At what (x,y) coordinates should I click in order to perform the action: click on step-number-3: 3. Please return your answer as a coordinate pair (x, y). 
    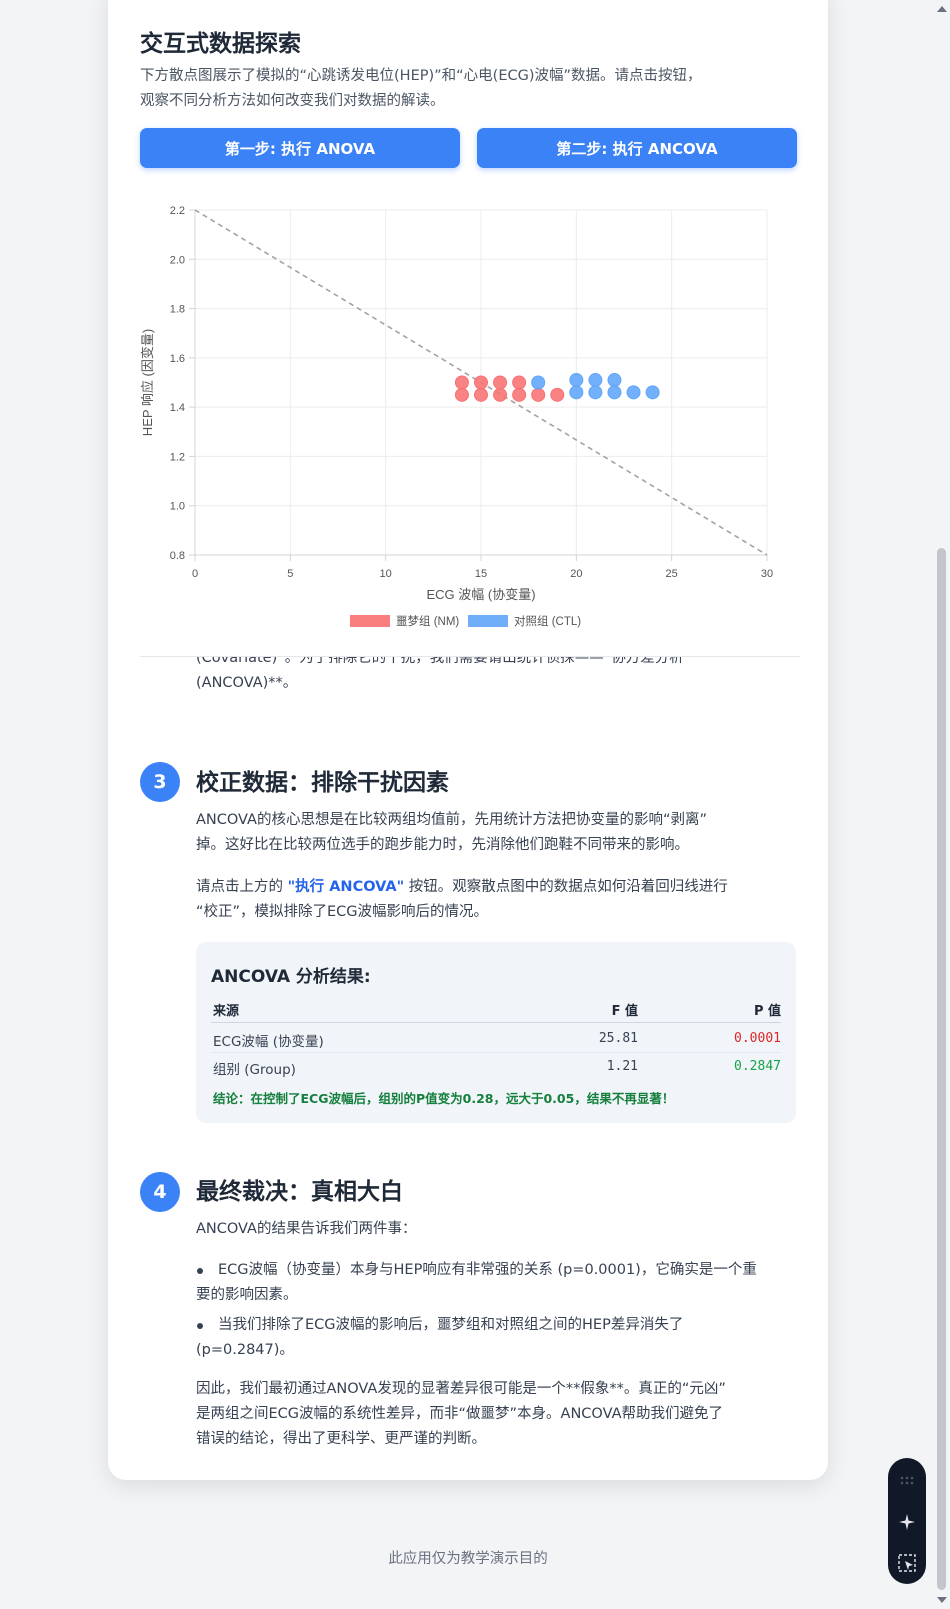
    Looking at the image, I should click on (160, 782).